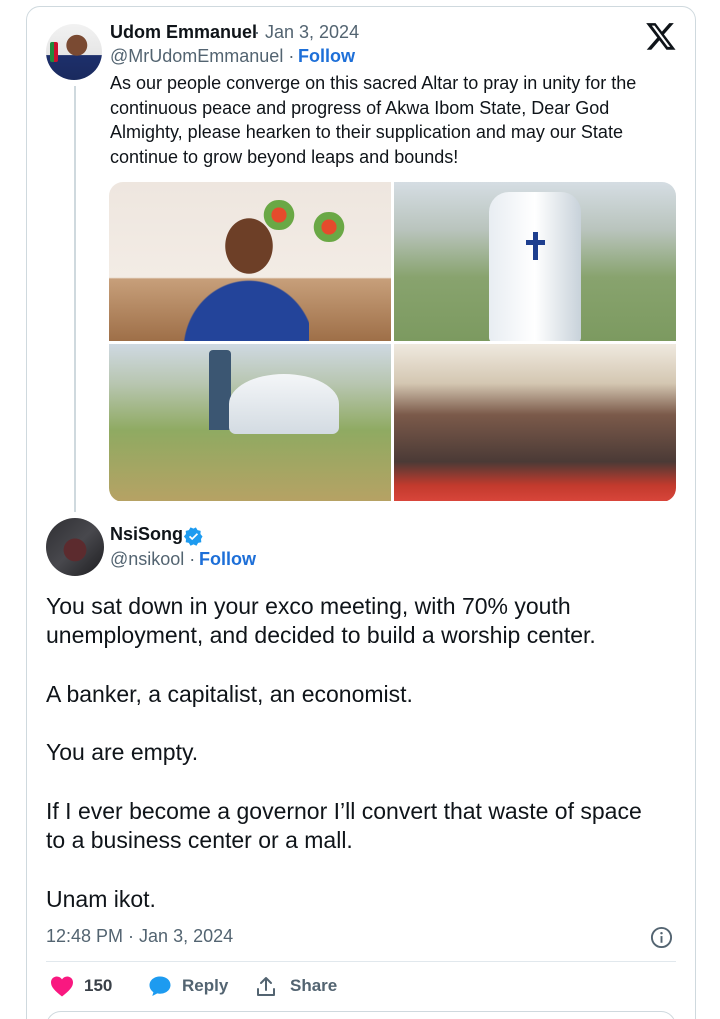 The image size is (720, 1019). Describe the element at coordinates (74, 52) in the screenshot. I see `quoted-author-avatar` at that location.